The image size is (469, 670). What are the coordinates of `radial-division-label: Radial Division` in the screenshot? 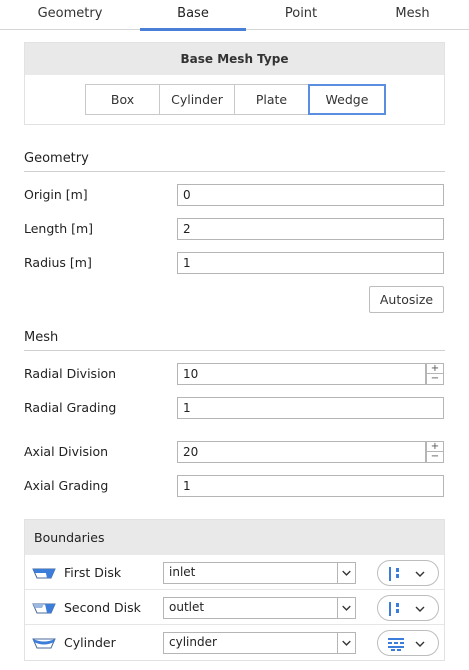 It's located at (70, 373).